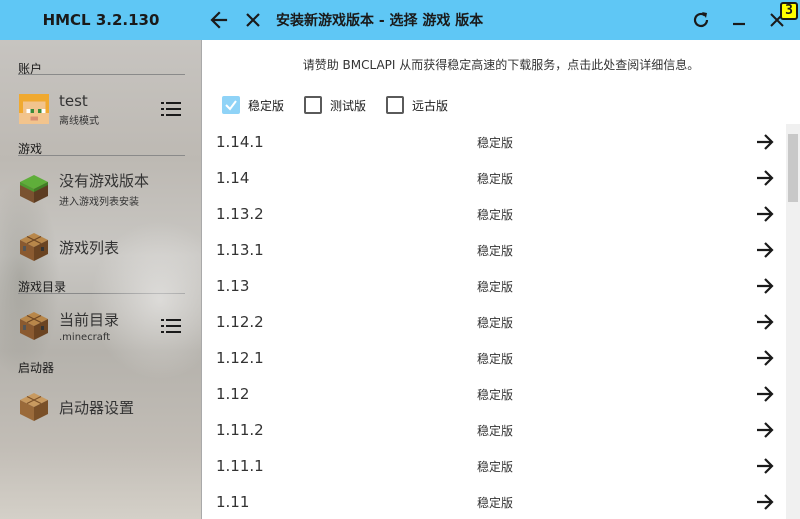 This screenshot has height=519, width=800. Describe the element at coordinates (348, 105) in the screenshot. I see `filter-label: 测试版` at that location.